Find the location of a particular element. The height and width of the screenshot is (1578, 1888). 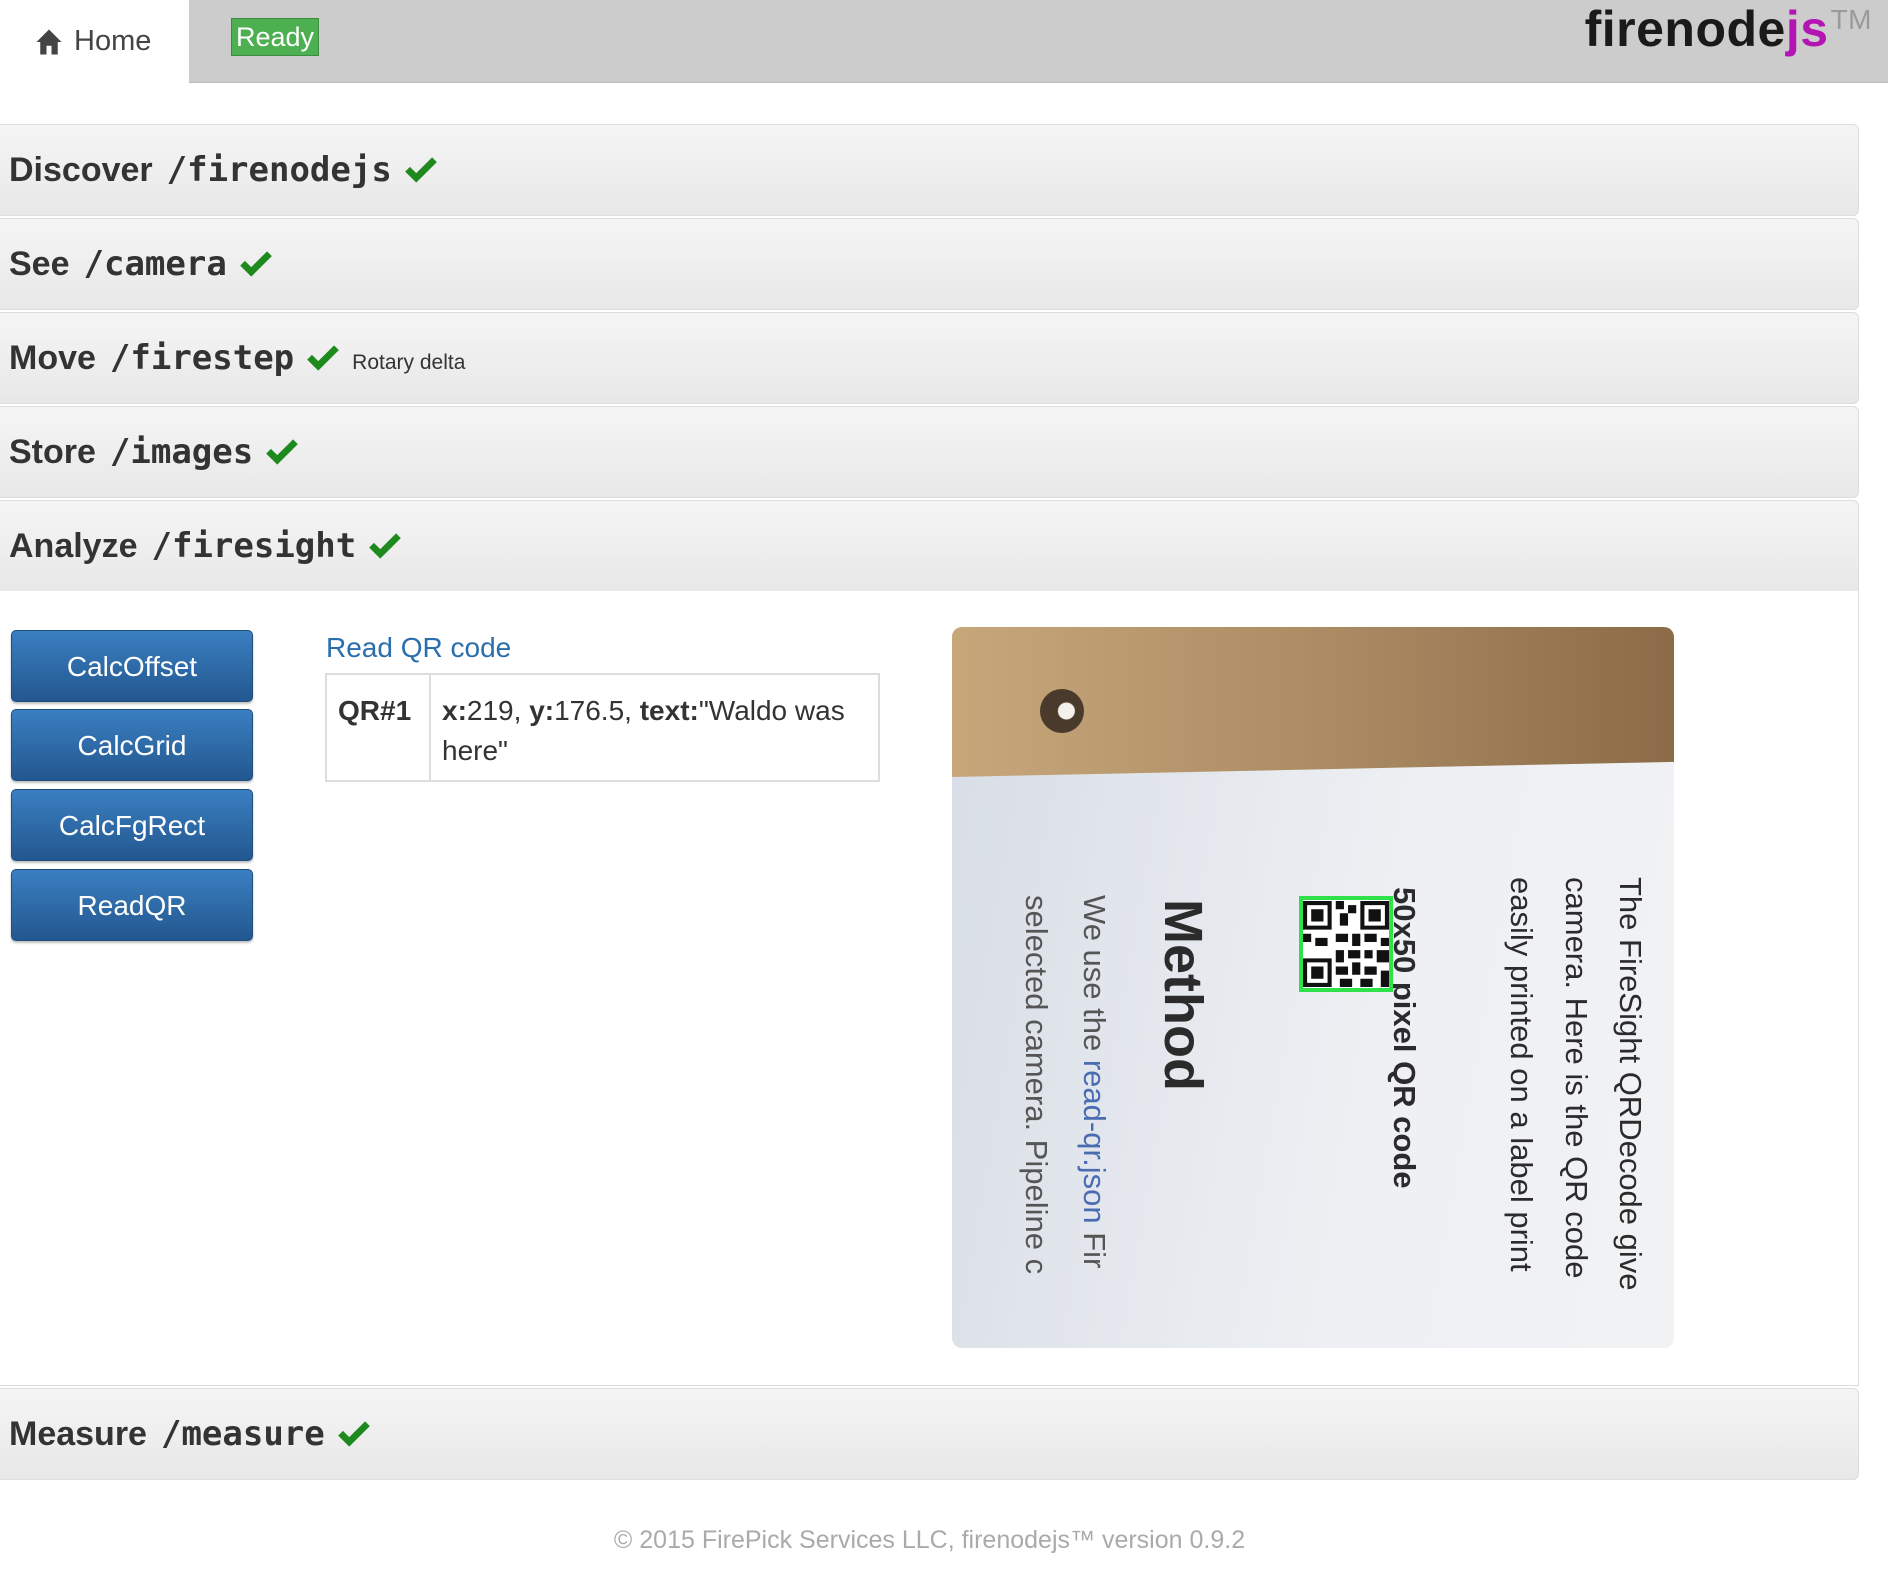

qr-value-cell: x:219, y:176.5, text:"Waldo was here" is located at coordinates (654, 727).